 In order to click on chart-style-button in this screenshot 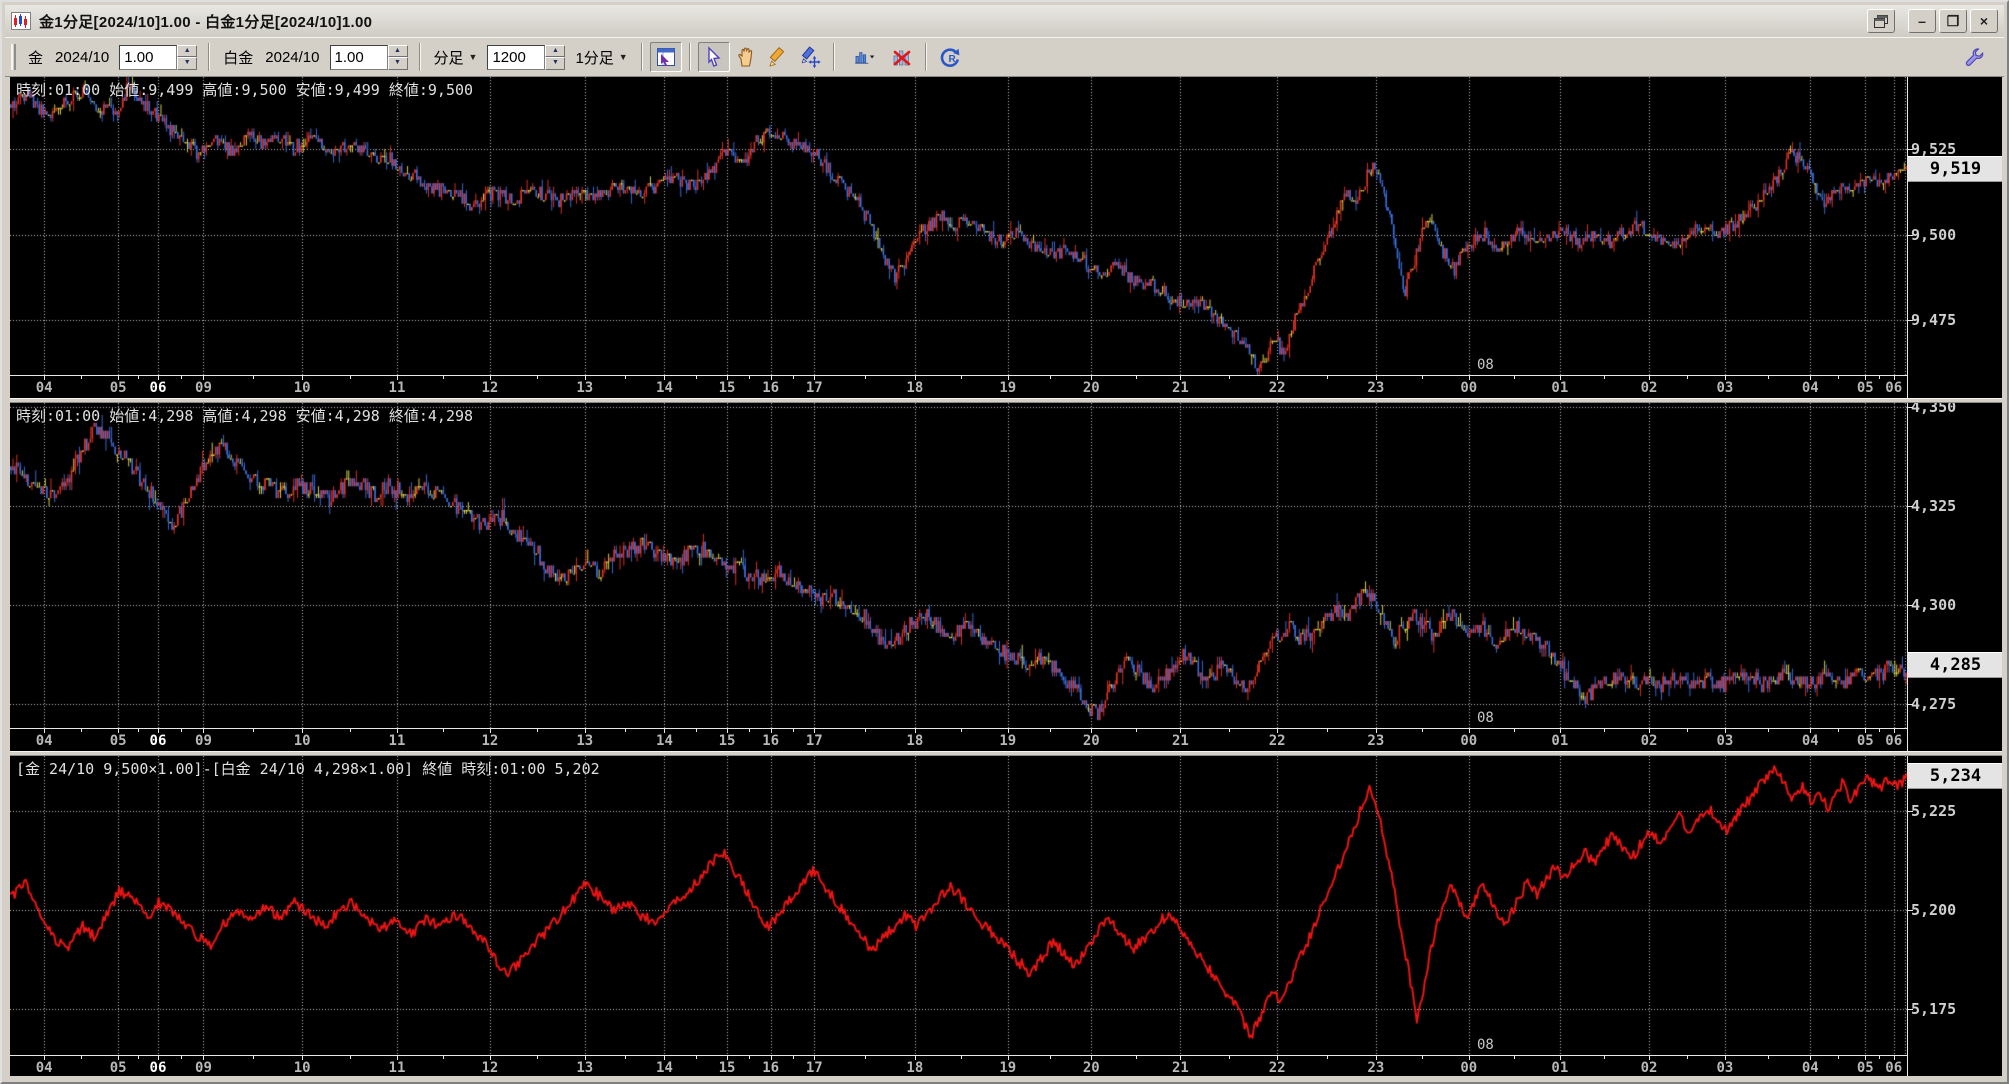, I will do `click(864, 57)`.